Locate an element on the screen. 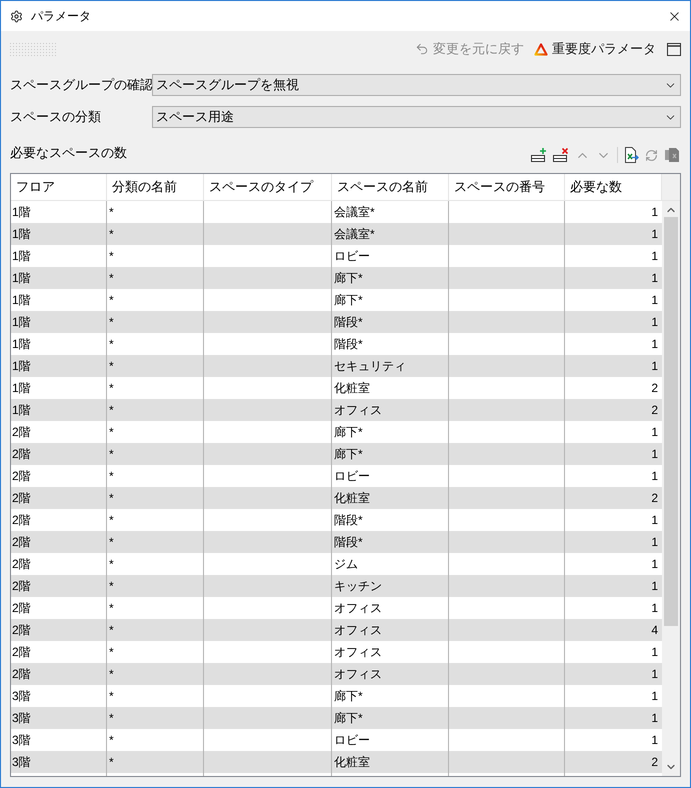 This screenshot has height=788, width=691. delete-row-icon is located at coordinates (561, 155).